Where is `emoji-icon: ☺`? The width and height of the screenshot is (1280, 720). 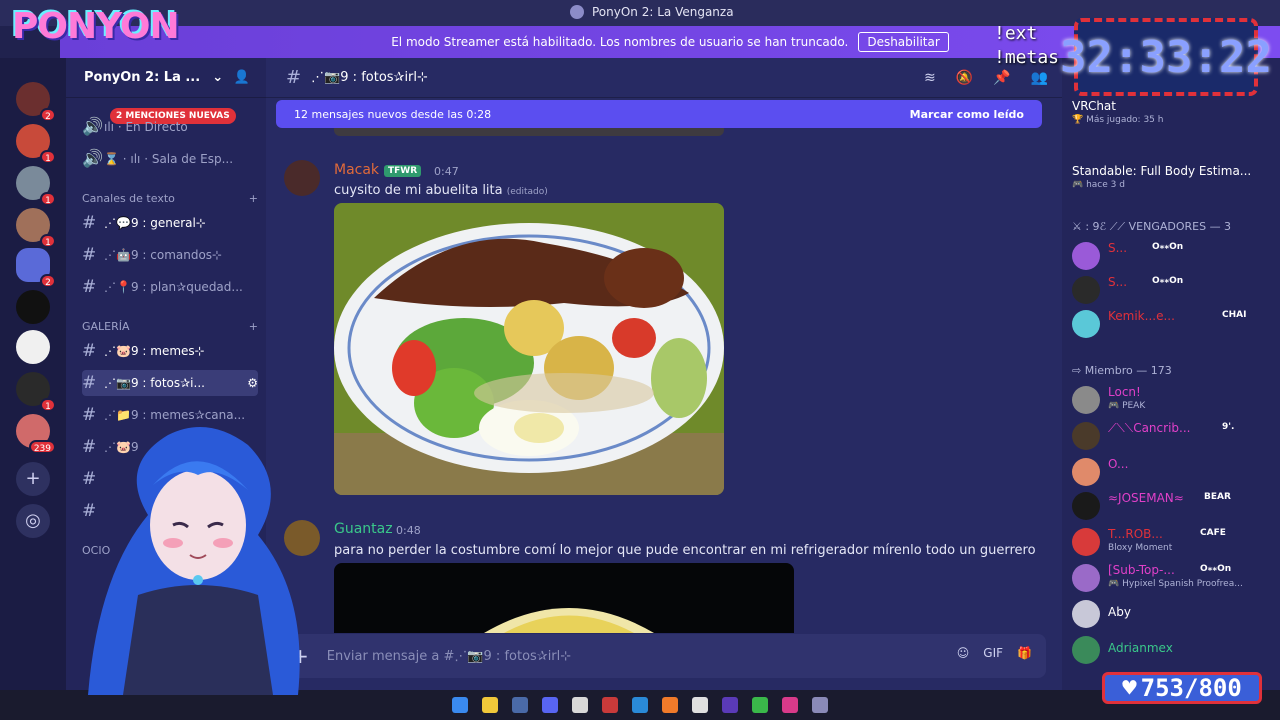
emoji-icon: ☺ is located at coordinates (963, 653).